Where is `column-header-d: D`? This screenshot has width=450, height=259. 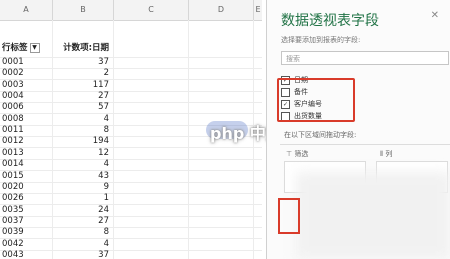
column-header-d: D is located at coordinates (221, 10).